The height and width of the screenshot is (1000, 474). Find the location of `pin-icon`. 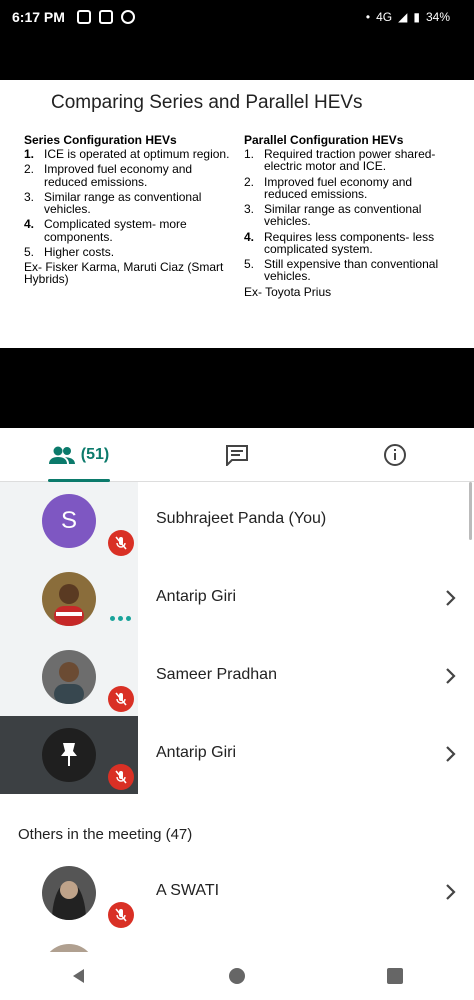

pin-icon is located at coordinates (69, 754).